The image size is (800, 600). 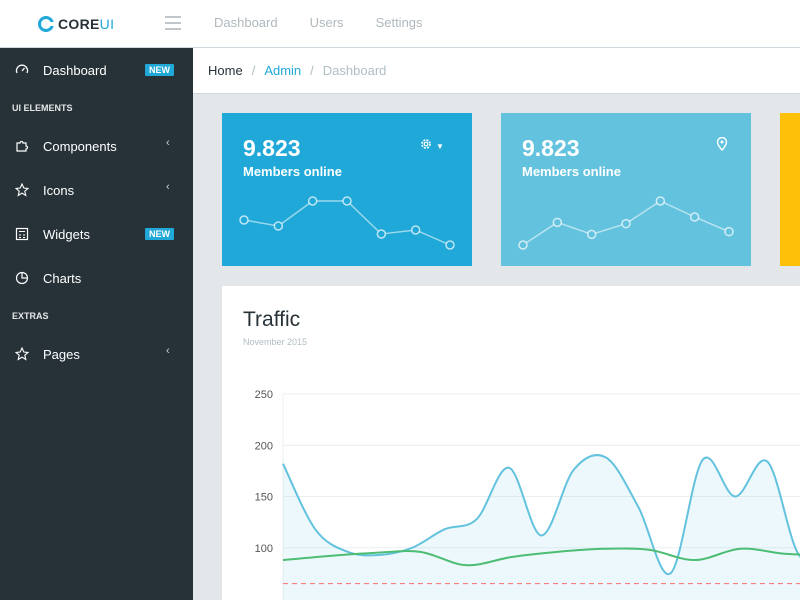 I want to click on sidebar-section-ui-elements: UI ELEMENTS, so click(x=42, y=108).